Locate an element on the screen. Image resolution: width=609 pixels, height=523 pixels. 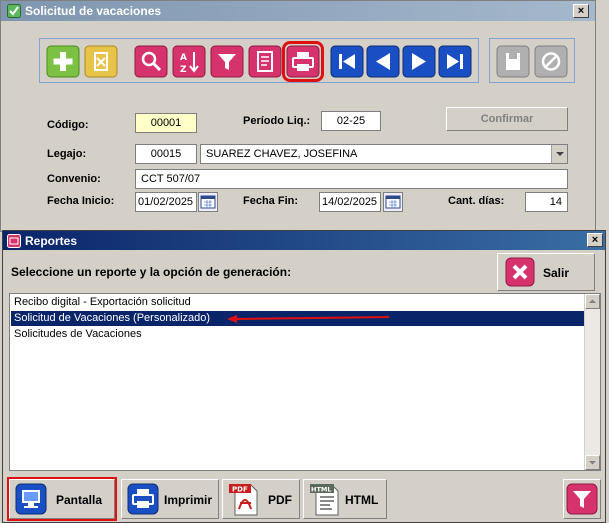
imprimir-button: Imprimir is located at coordinates (170, 499).